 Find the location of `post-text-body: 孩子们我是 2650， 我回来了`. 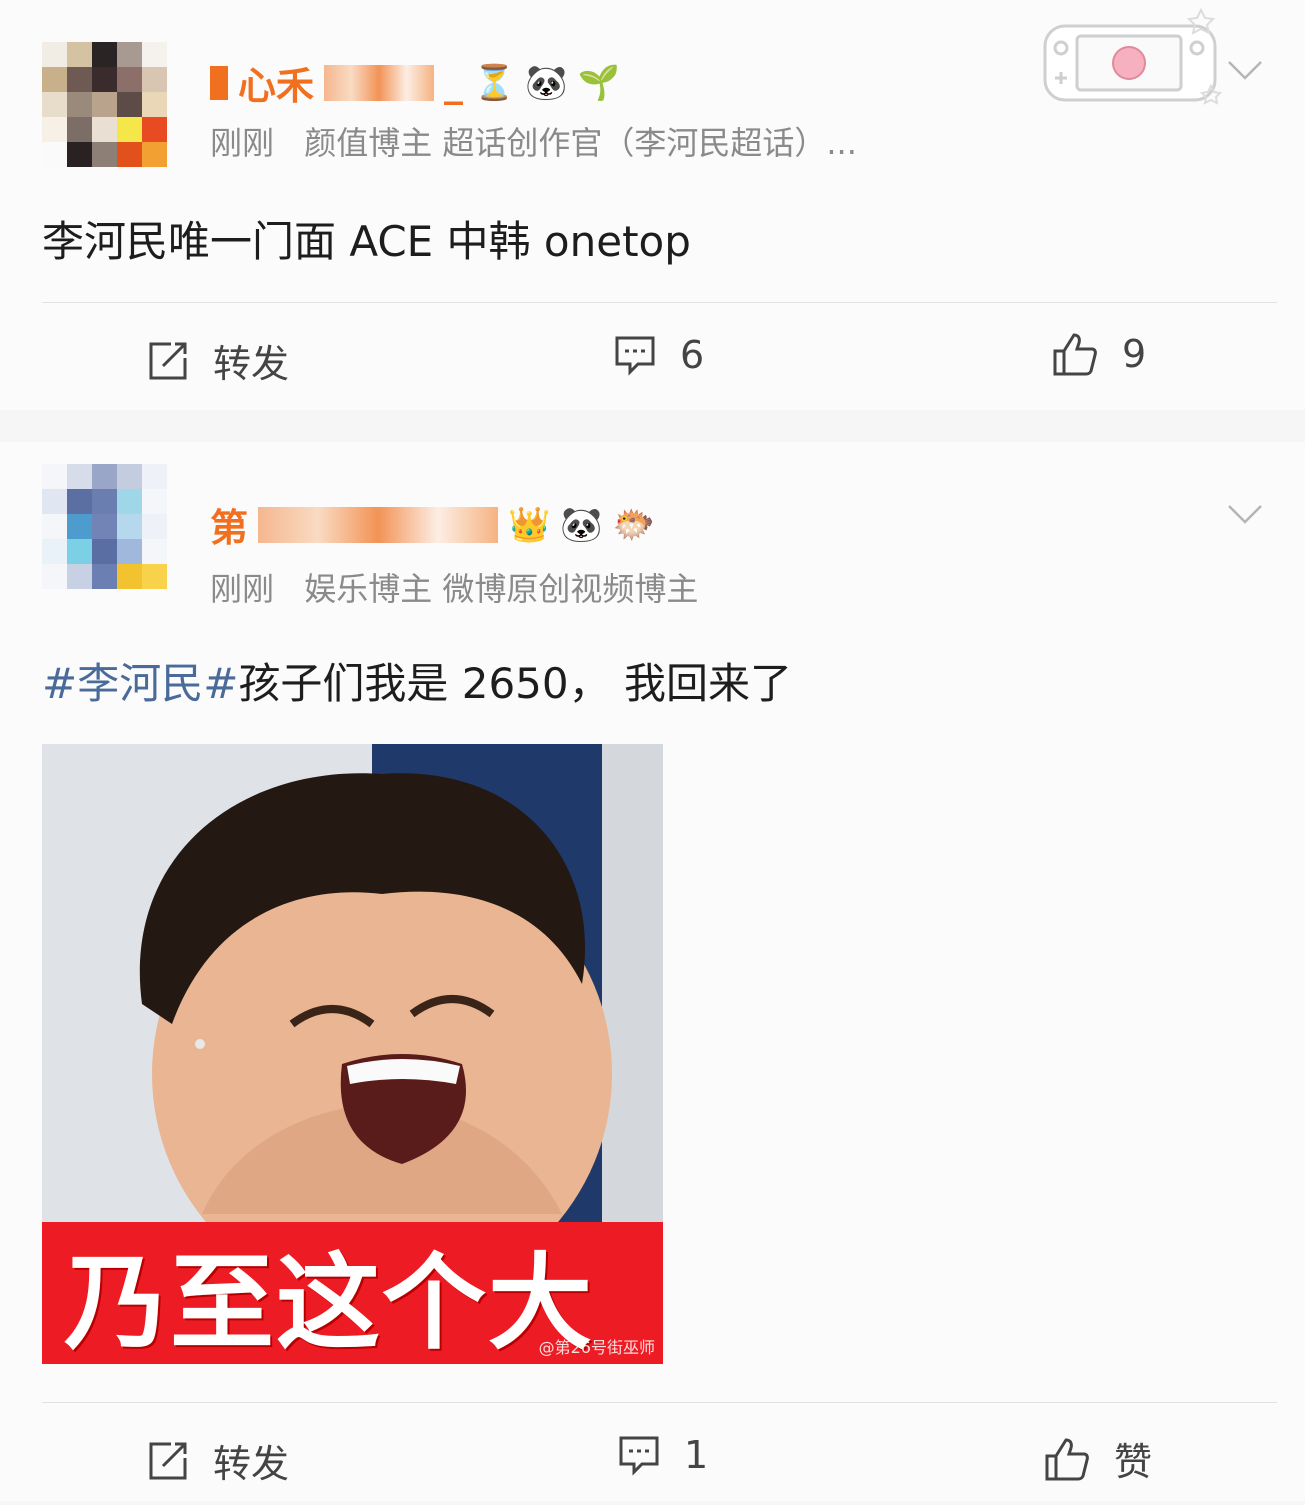

post-text-body: 孩子们我是 2650， 我回来了 is located at coordinates (515, 683).